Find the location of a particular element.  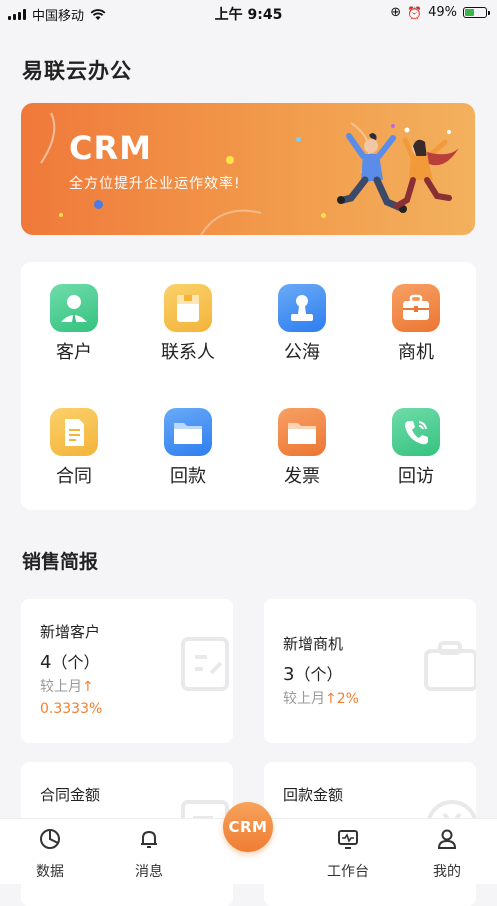

contract-icon is located at coordinates (74, 432).